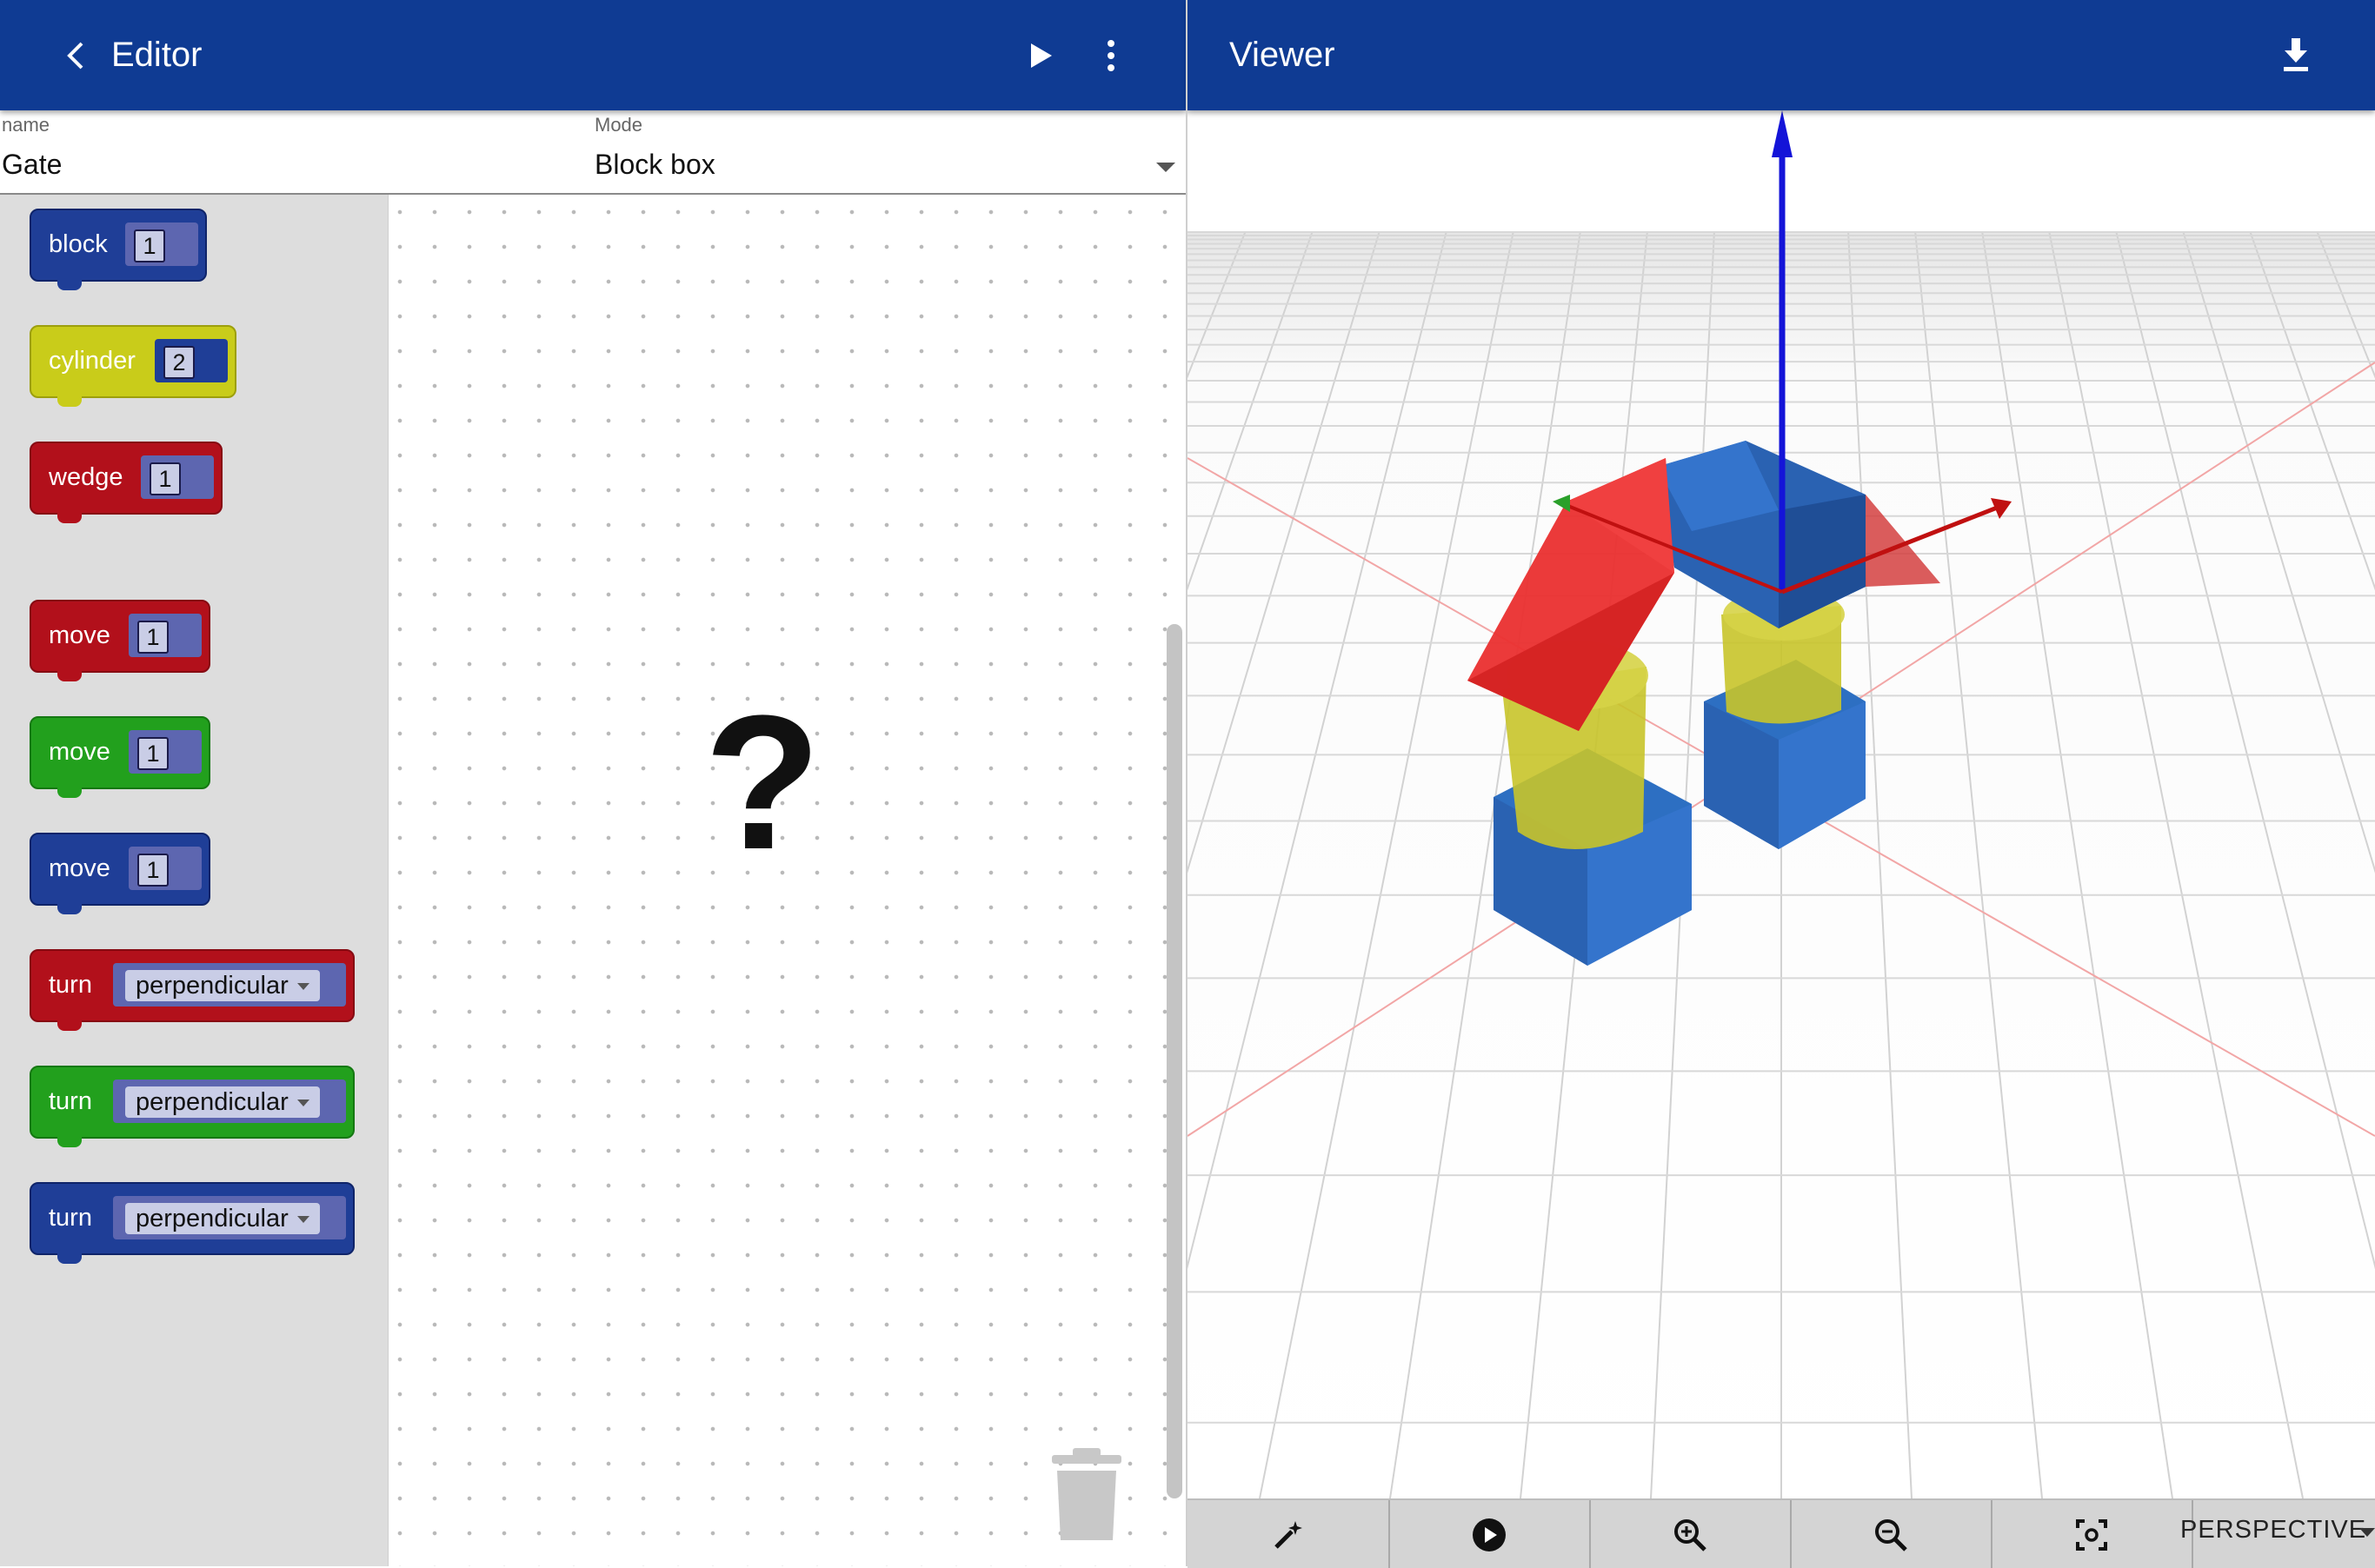 The height and width of the screenshot is (1568, 2375). What do you see at coordinates (120, 640) in the screenshot?
I see `toolbox-block-move-red: move 1` at bounding box center [120, 640].